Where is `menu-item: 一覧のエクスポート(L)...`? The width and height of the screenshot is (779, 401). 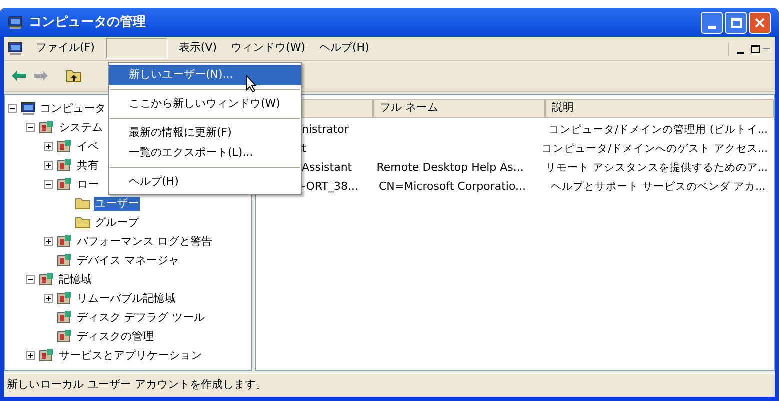
menu-item: 一覧のエクスポート(L)... is located at coordinates (205, 153).